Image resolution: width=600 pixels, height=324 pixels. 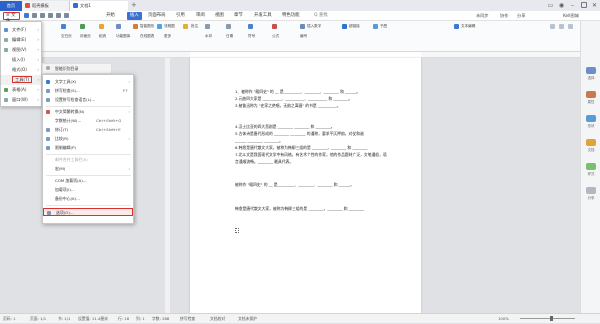 What do you see at coordinates (207, 26) in the screenshot?
I see `header-footer-icon` at bounding box center [207, 26].